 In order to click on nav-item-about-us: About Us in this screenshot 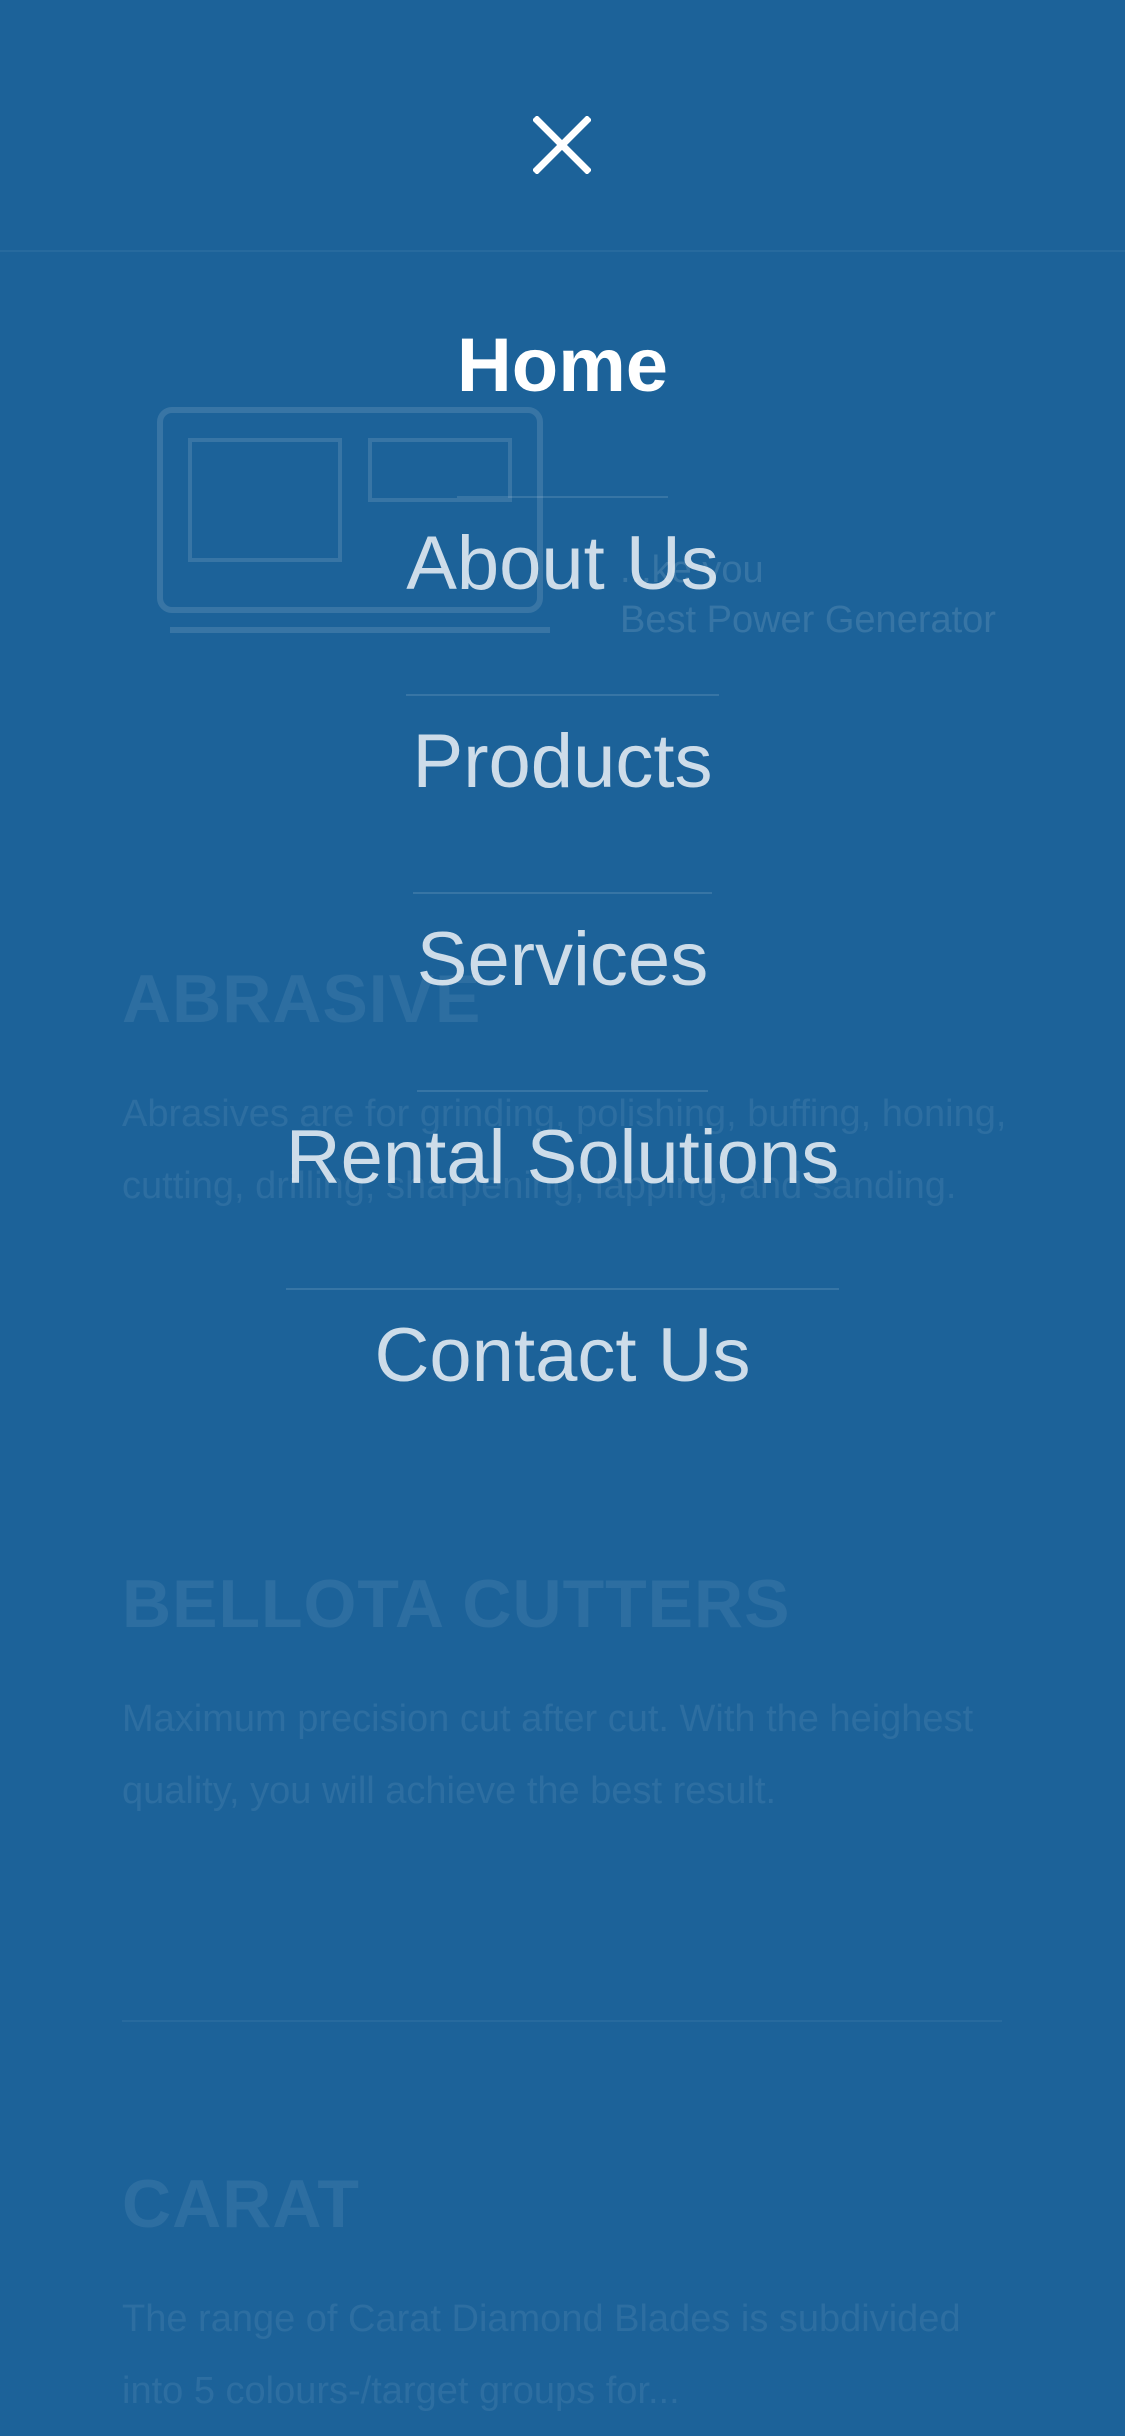, I will do `click(562, 597)`.